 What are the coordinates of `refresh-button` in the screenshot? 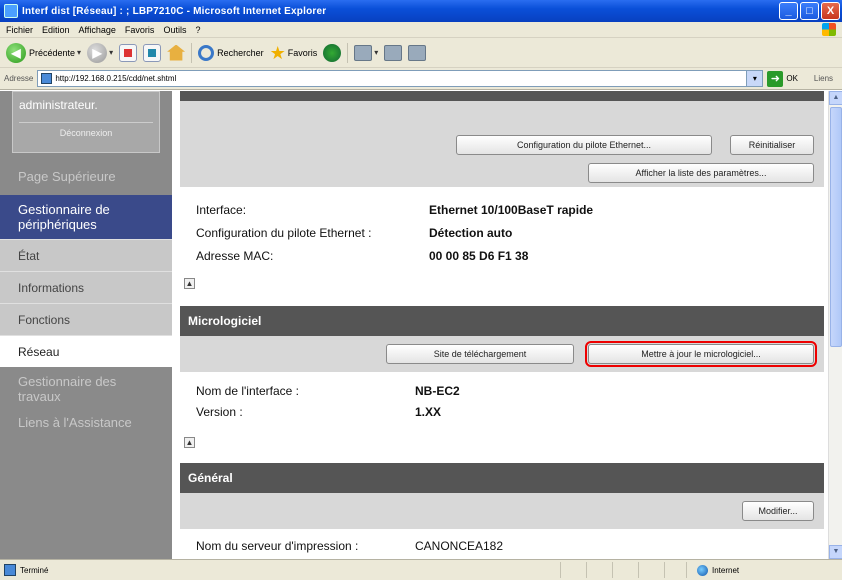 It's located at (152, 52).